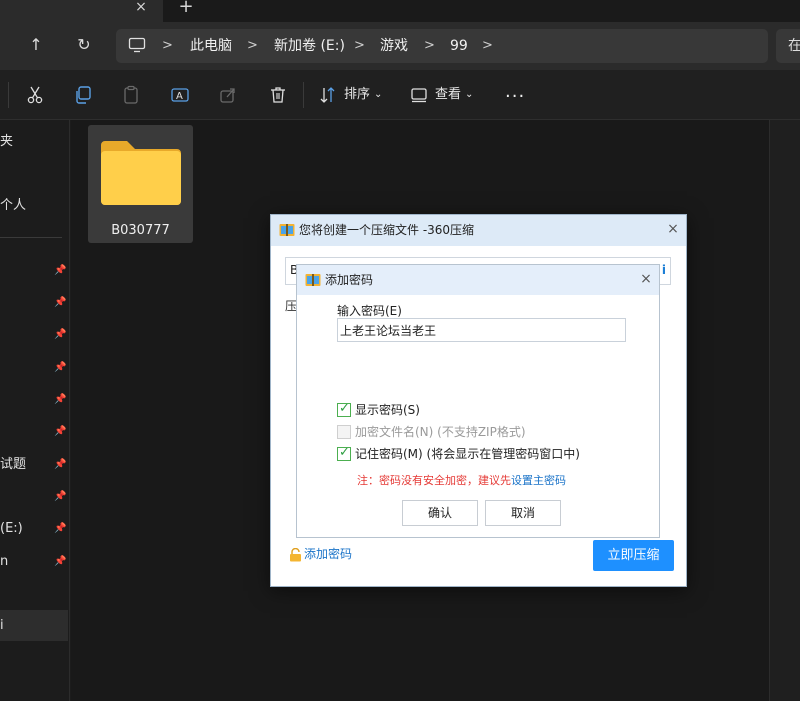 Image resolution: width=800 pixels, height=701 pixels. I want to click on refresh-icon: ↻, so click(84, 45).